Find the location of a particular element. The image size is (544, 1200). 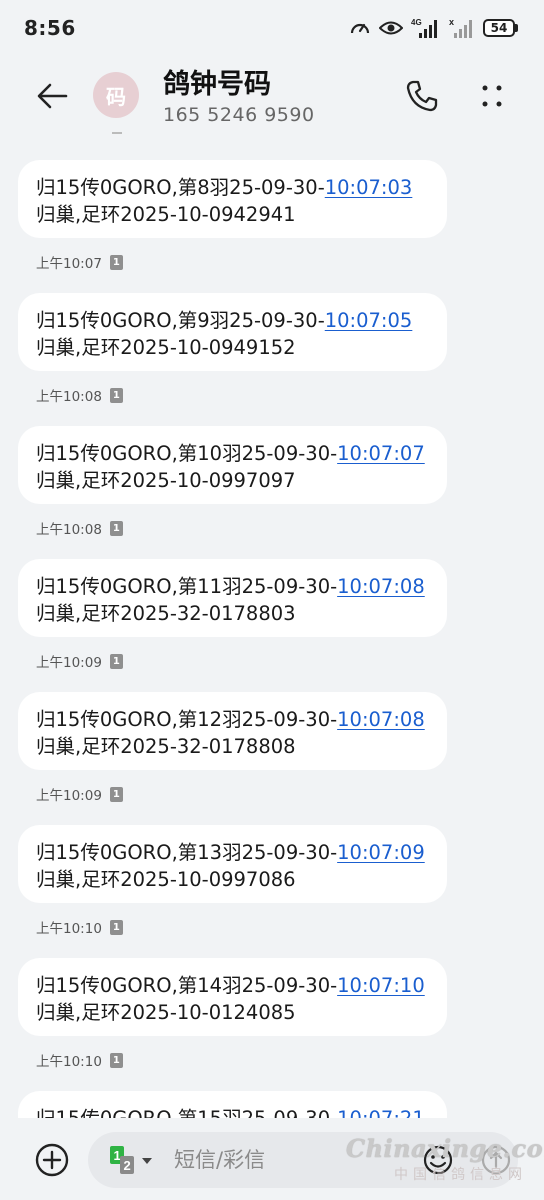

signal-4g-icon: 4G is located at coordinates (424, 28).